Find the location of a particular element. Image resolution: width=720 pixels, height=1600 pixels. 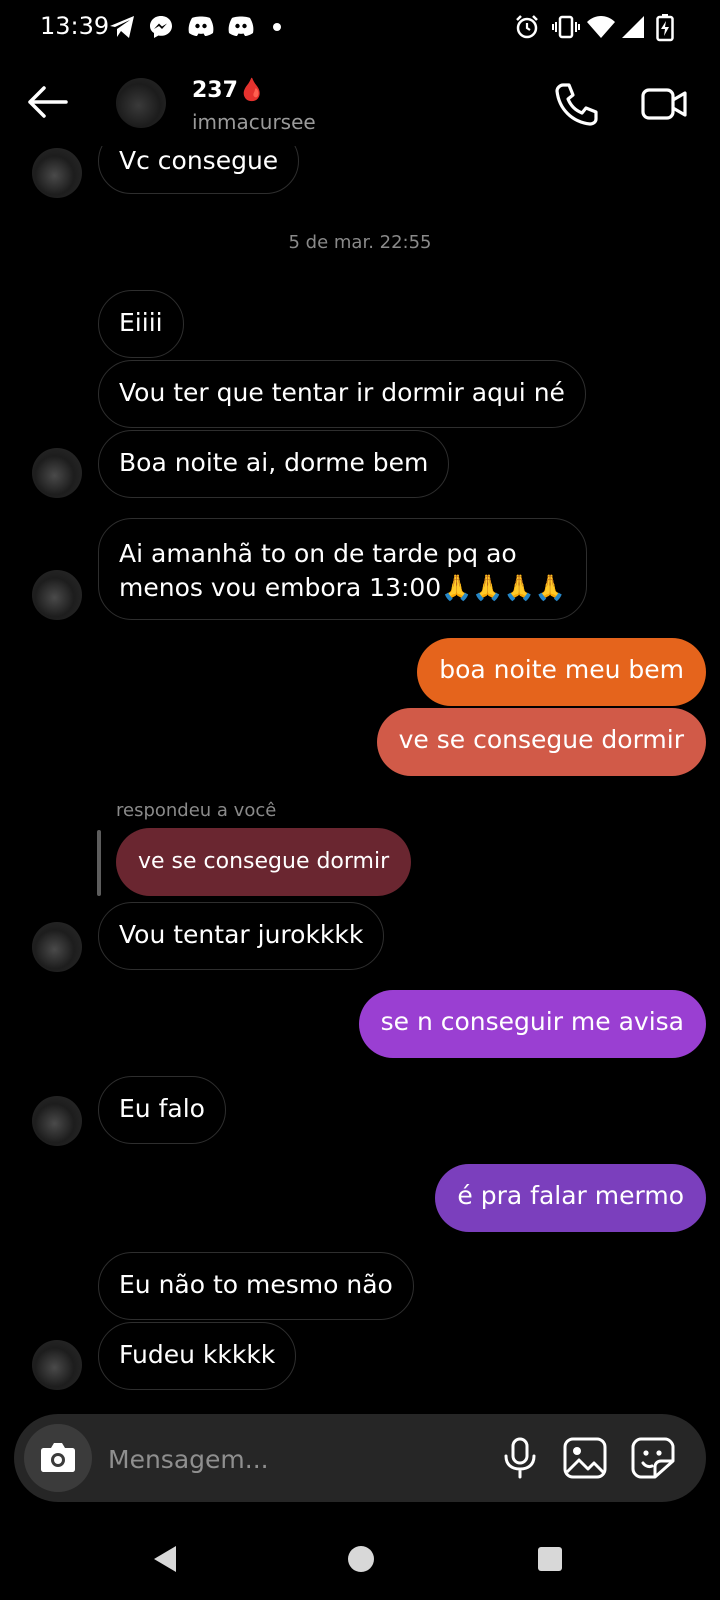

incoming-message: Eu falo is located at coordinates (162, 1110).